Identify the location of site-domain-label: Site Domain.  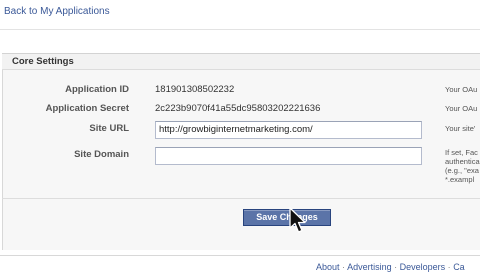
(101, 154).